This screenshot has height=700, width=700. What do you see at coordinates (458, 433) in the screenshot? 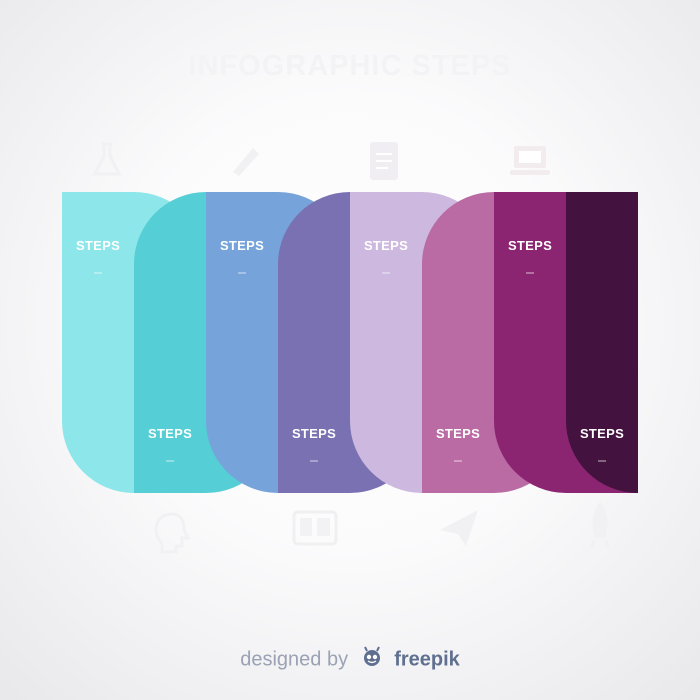
I see `step-label-6: STEPS` at bounding box center [458, 433].